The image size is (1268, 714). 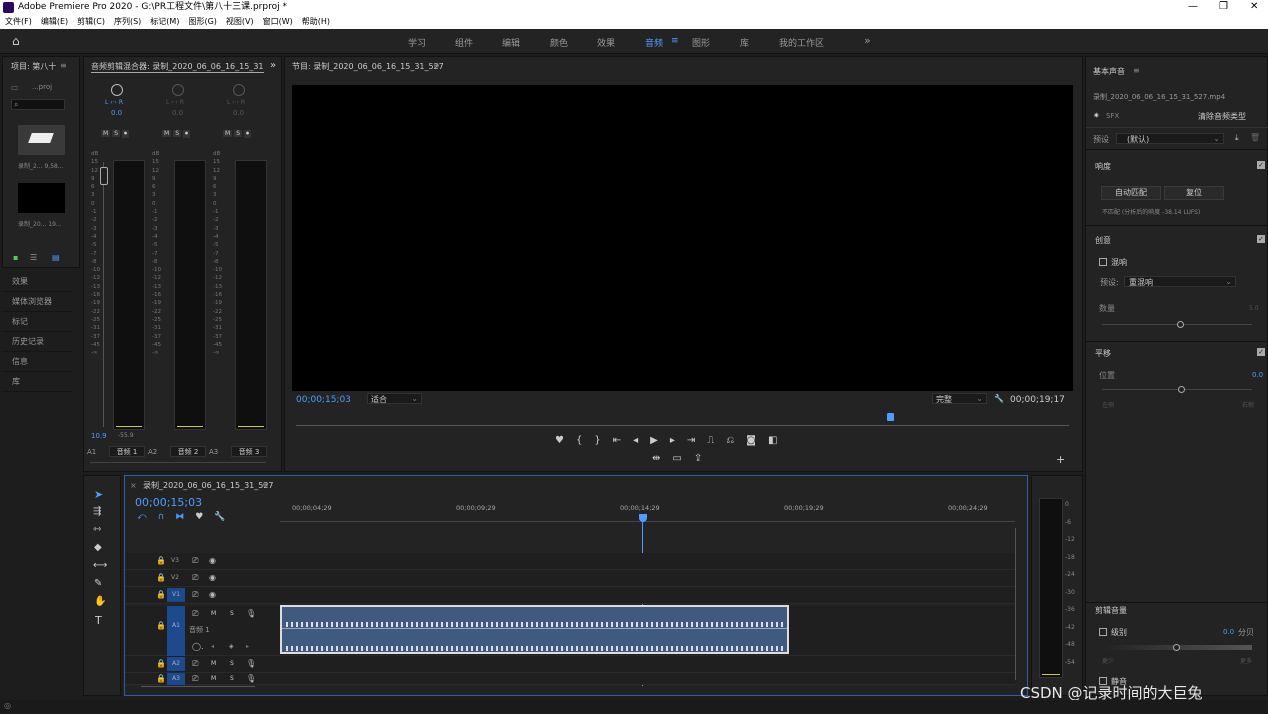 I want to click on program-timeline-bar, so click(x=682, y=425).